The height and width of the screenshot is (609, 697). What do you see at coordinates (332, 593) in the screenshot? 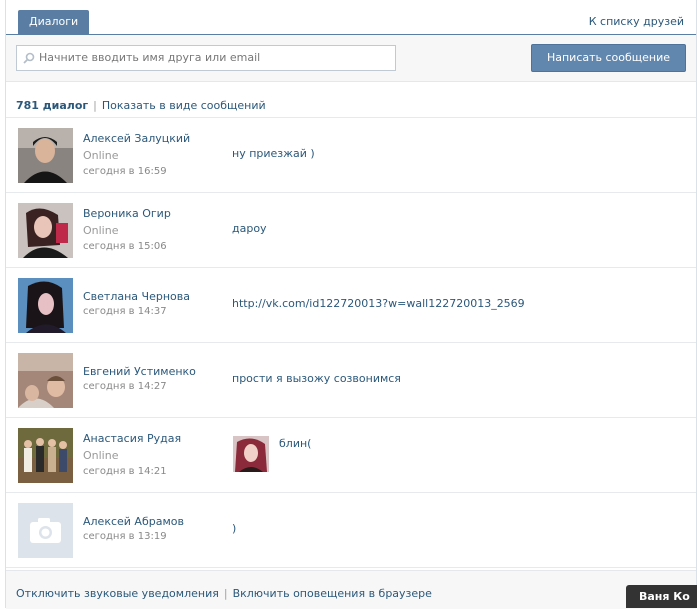
I see `enable-browser-notifications-link: Включить оповещения в браузере` at bounding box center [332, 593].